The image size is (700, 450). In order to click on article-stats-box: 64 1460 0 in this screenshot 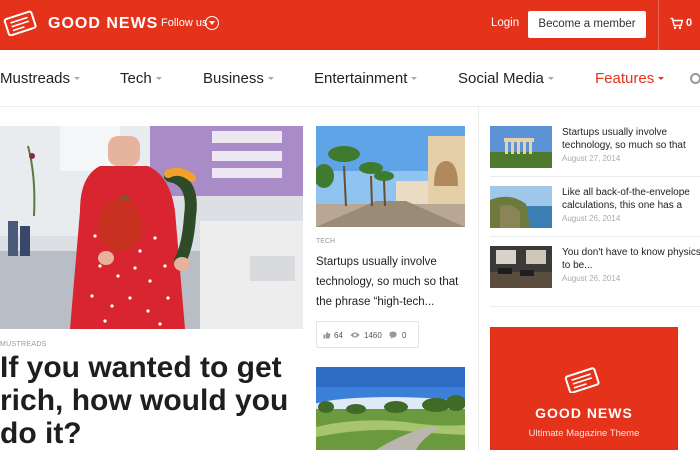, I will do `click(367, 334)`.